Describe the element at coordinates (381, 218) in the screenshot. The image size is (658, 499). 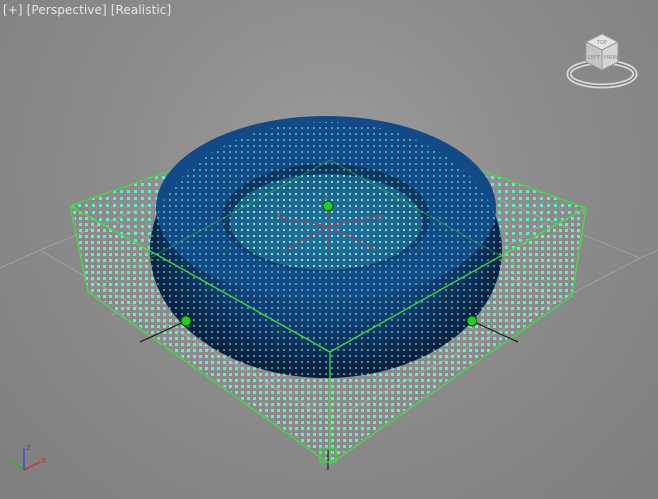
I see `gizmo-label-x: x` at that location.